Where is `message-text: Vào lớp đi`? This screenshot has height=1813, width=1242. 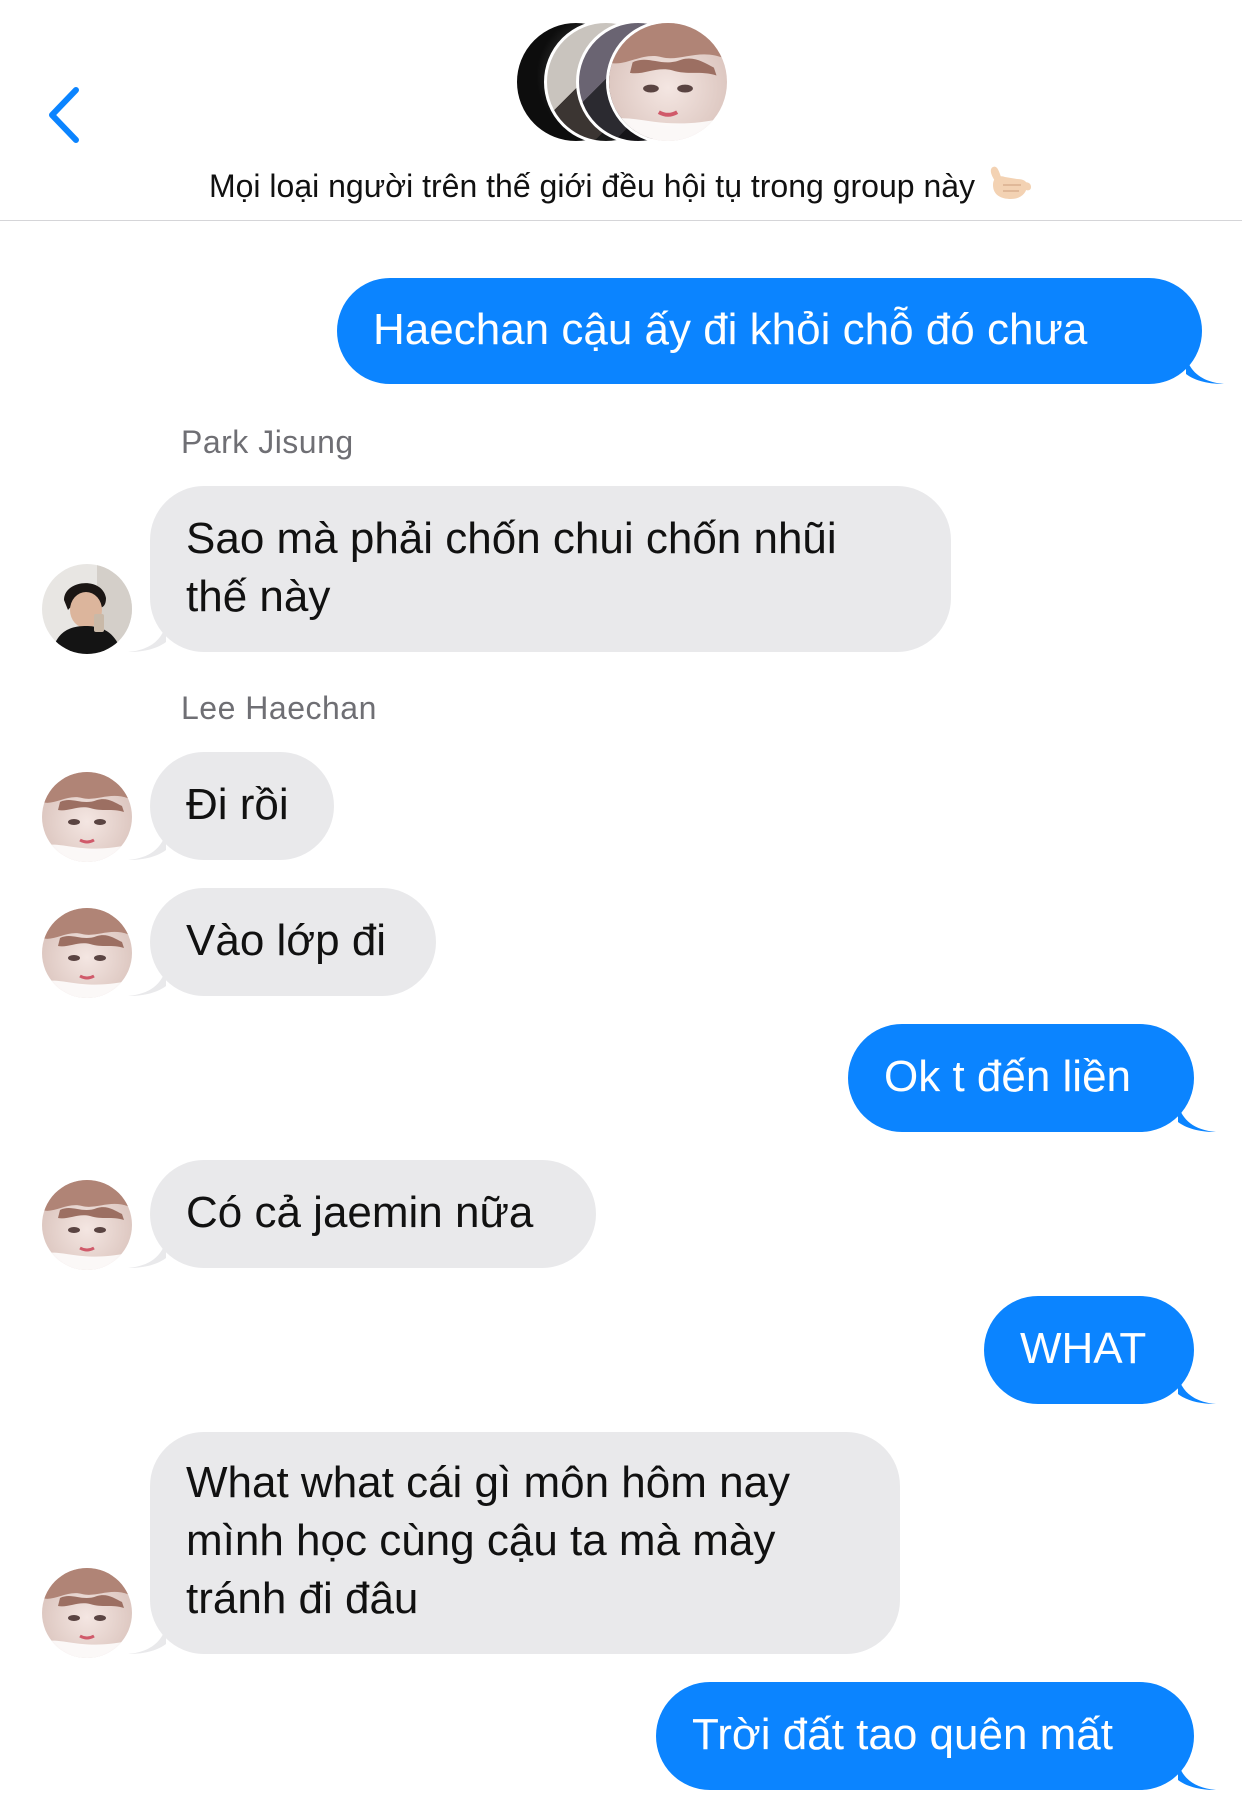 message-text: Vào lớp đi is located at coordinates (286, 940).